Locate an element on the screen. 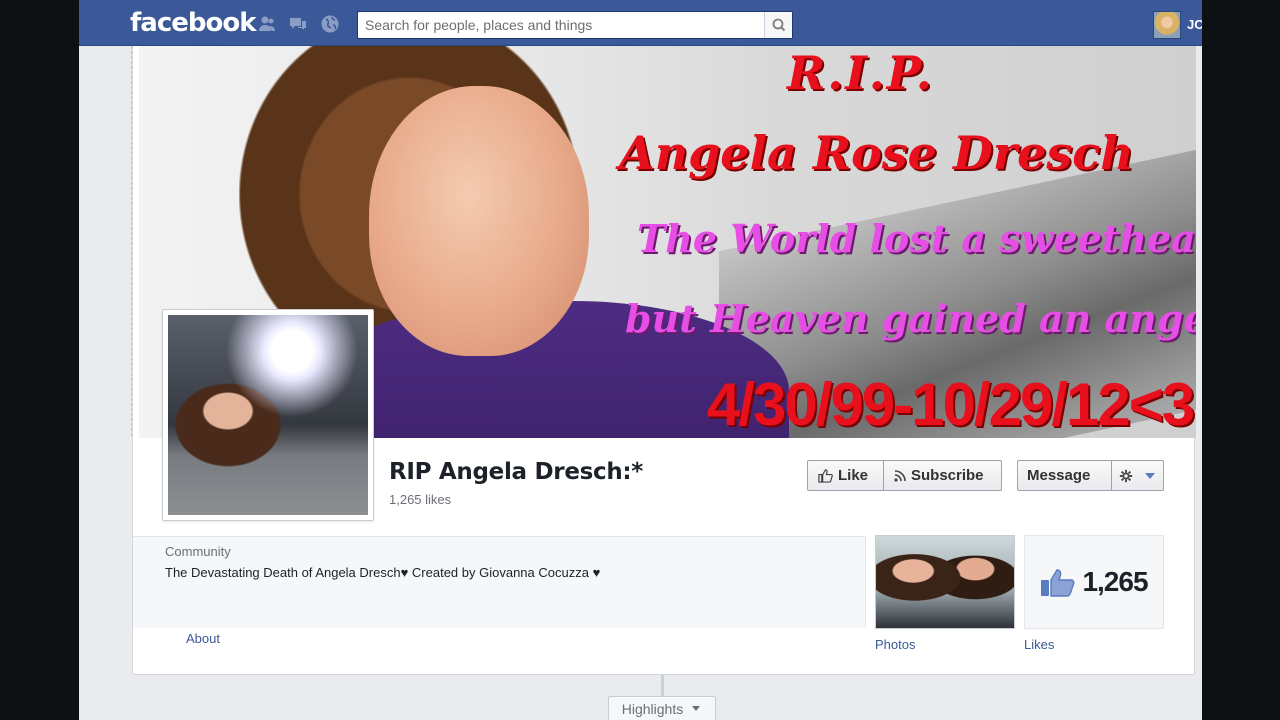  likes-count: 1,265 is located at coordinates (1115, 581).